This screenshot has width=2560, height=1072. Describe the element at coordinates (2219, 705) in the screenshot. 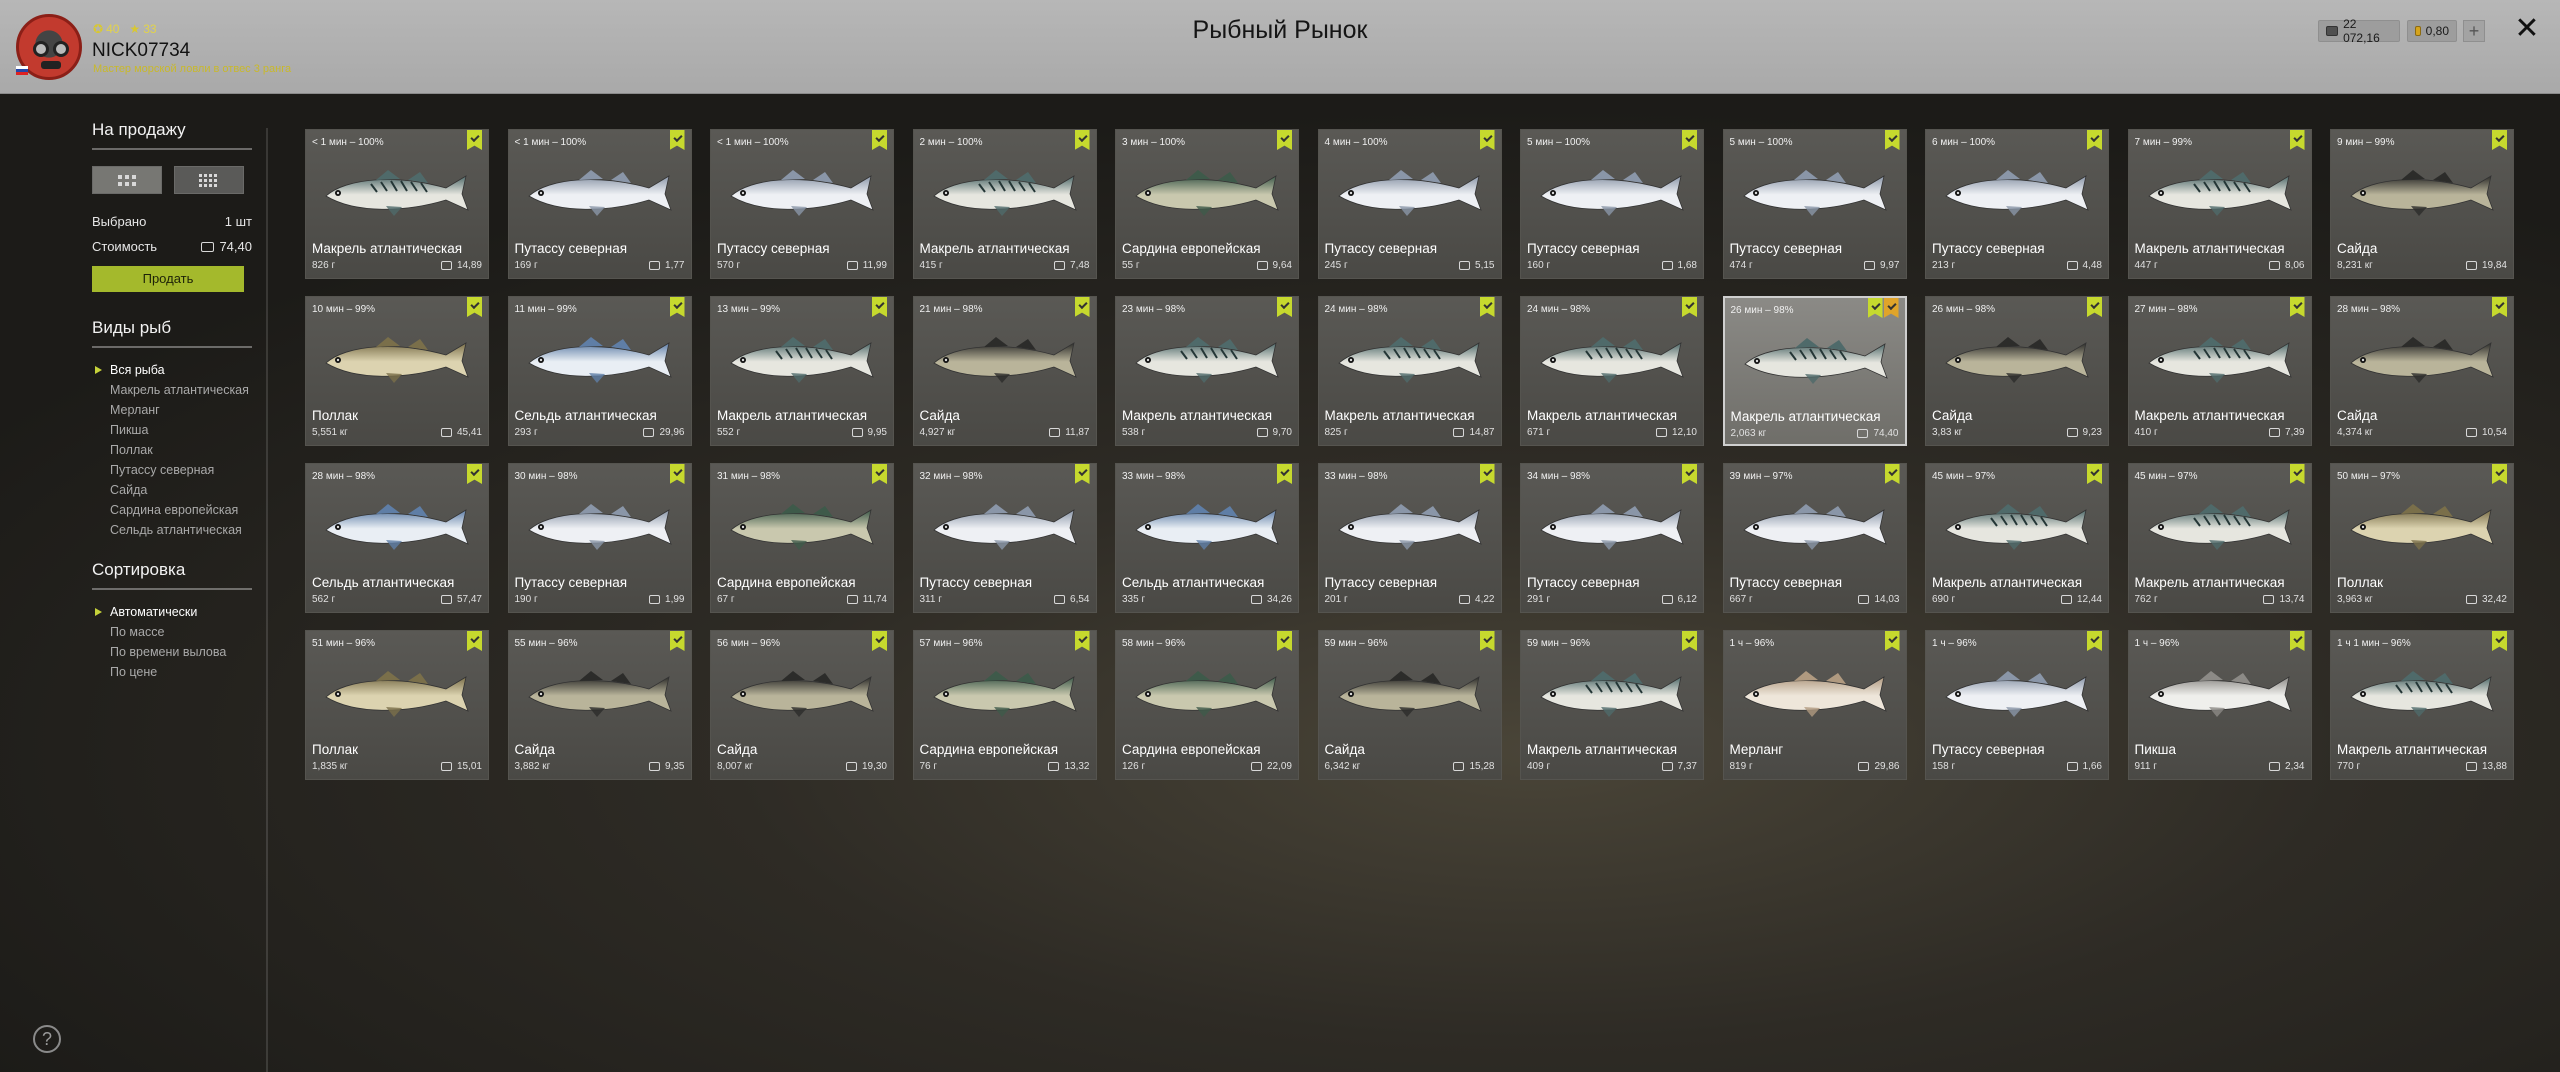

I see `fish-card: 1 ч – 96% Пикша 911 г 2,34` at that location.